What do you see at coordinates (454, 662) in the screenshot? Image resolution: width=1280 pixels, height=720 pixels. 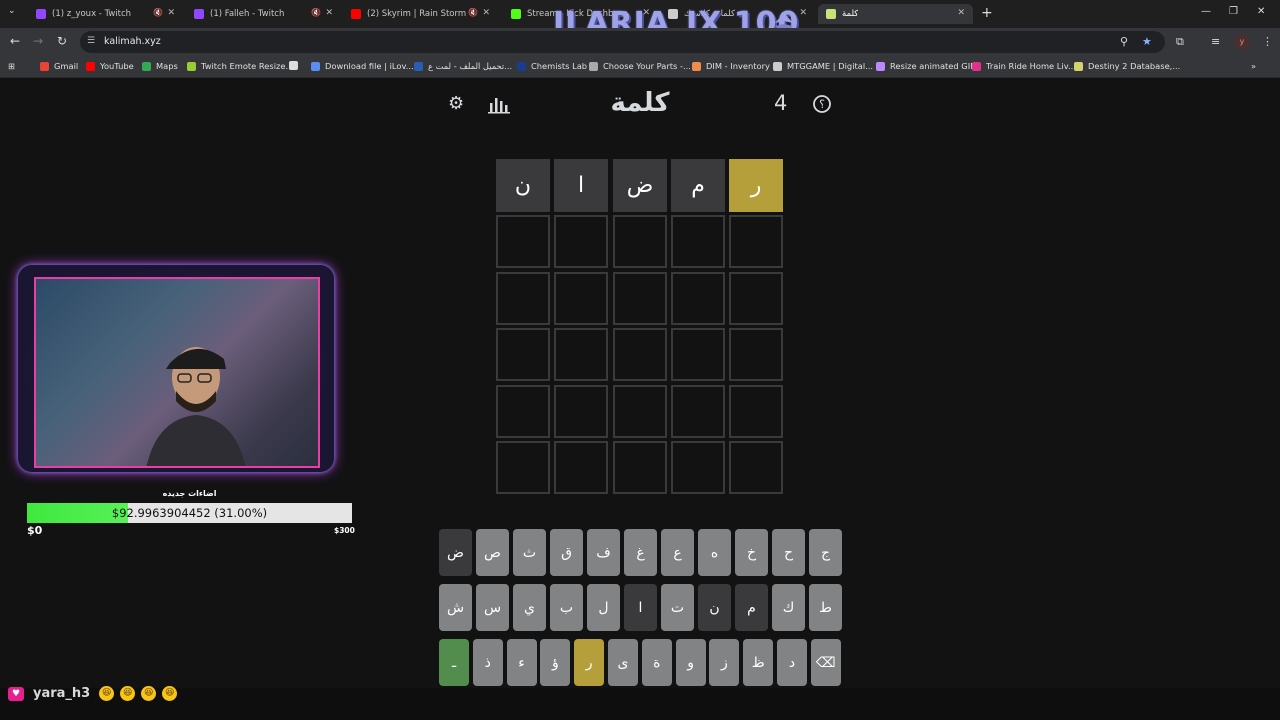 I see `keyboard-key: ـ` at bounding box center [454, 662].